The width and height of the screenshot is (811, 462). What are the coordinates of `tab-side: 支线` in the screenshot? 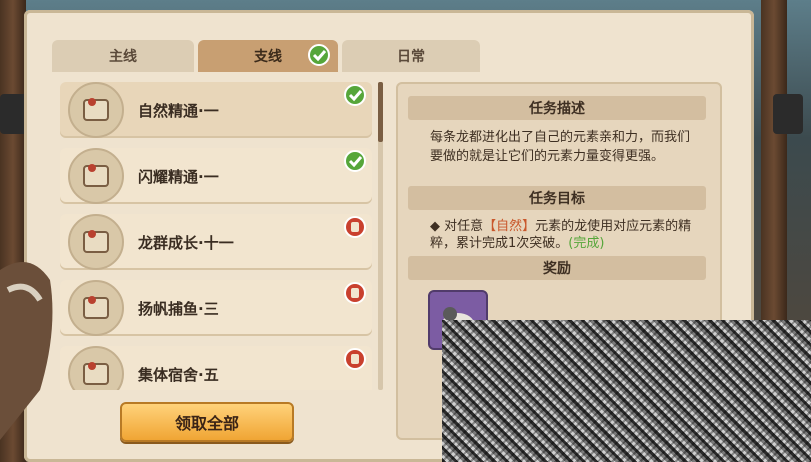 It's located at (268, 56).